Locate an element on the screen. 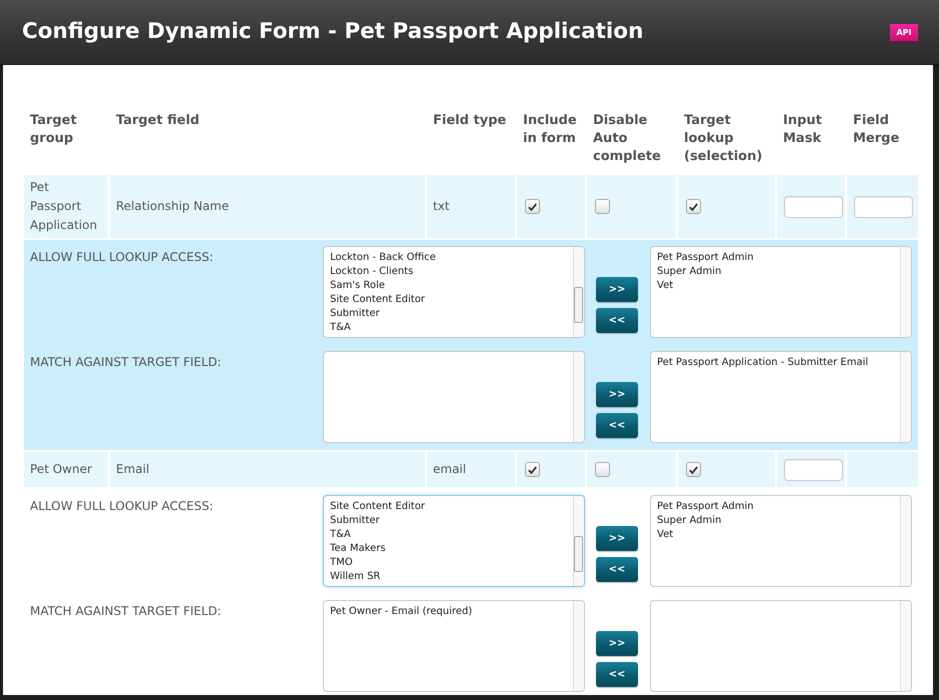 The width and height of the screenshot is (939, 700). listbox: Pet Owner - Email (required) is located at coordinates (454, 646).